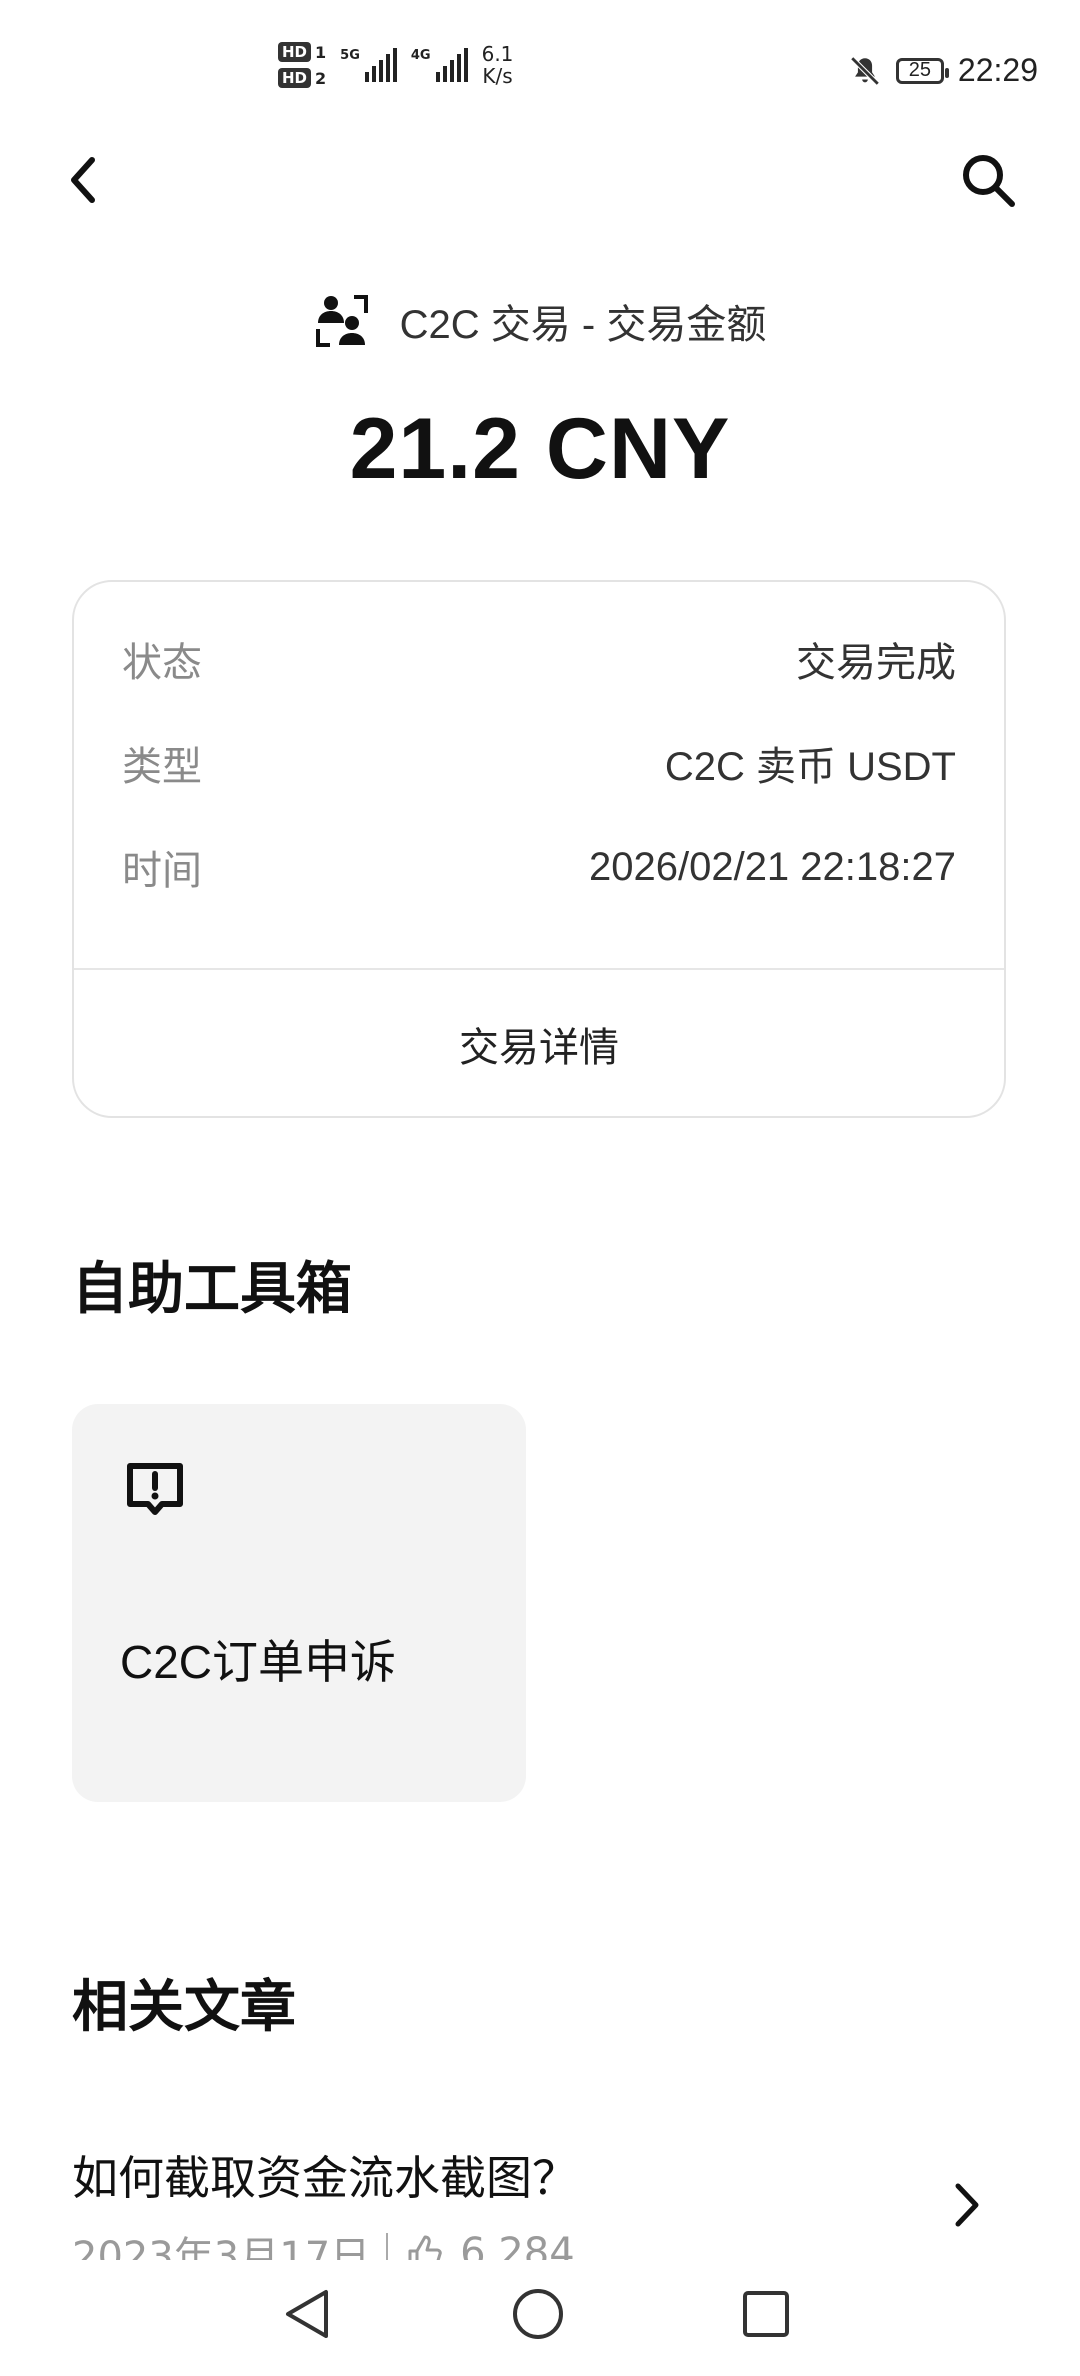 This screenshot has width=1080, height=2376. I want to click on status-bar-left: HD 1 HD 2 5G 4G 6.1 K/s, so click(395, 65).